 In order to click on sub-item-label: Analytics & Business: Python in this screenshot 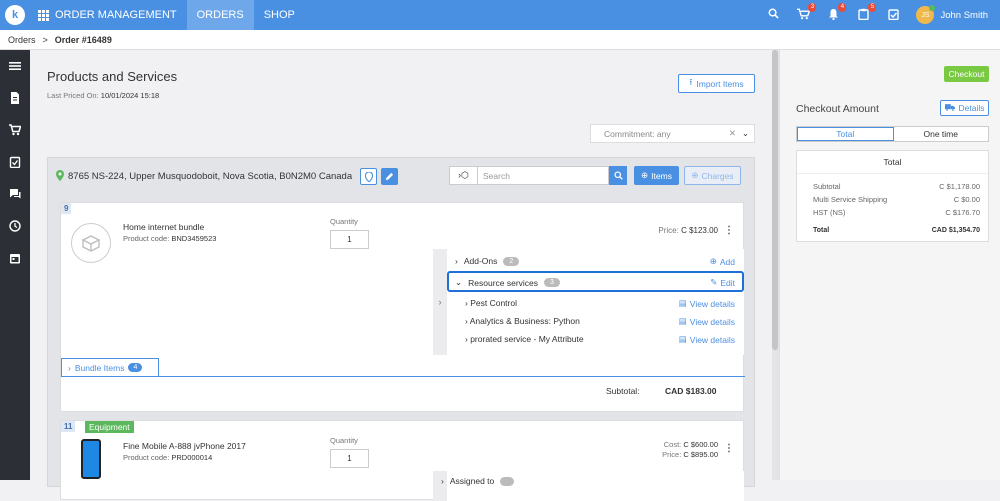, I will do `click(524, 321)`.